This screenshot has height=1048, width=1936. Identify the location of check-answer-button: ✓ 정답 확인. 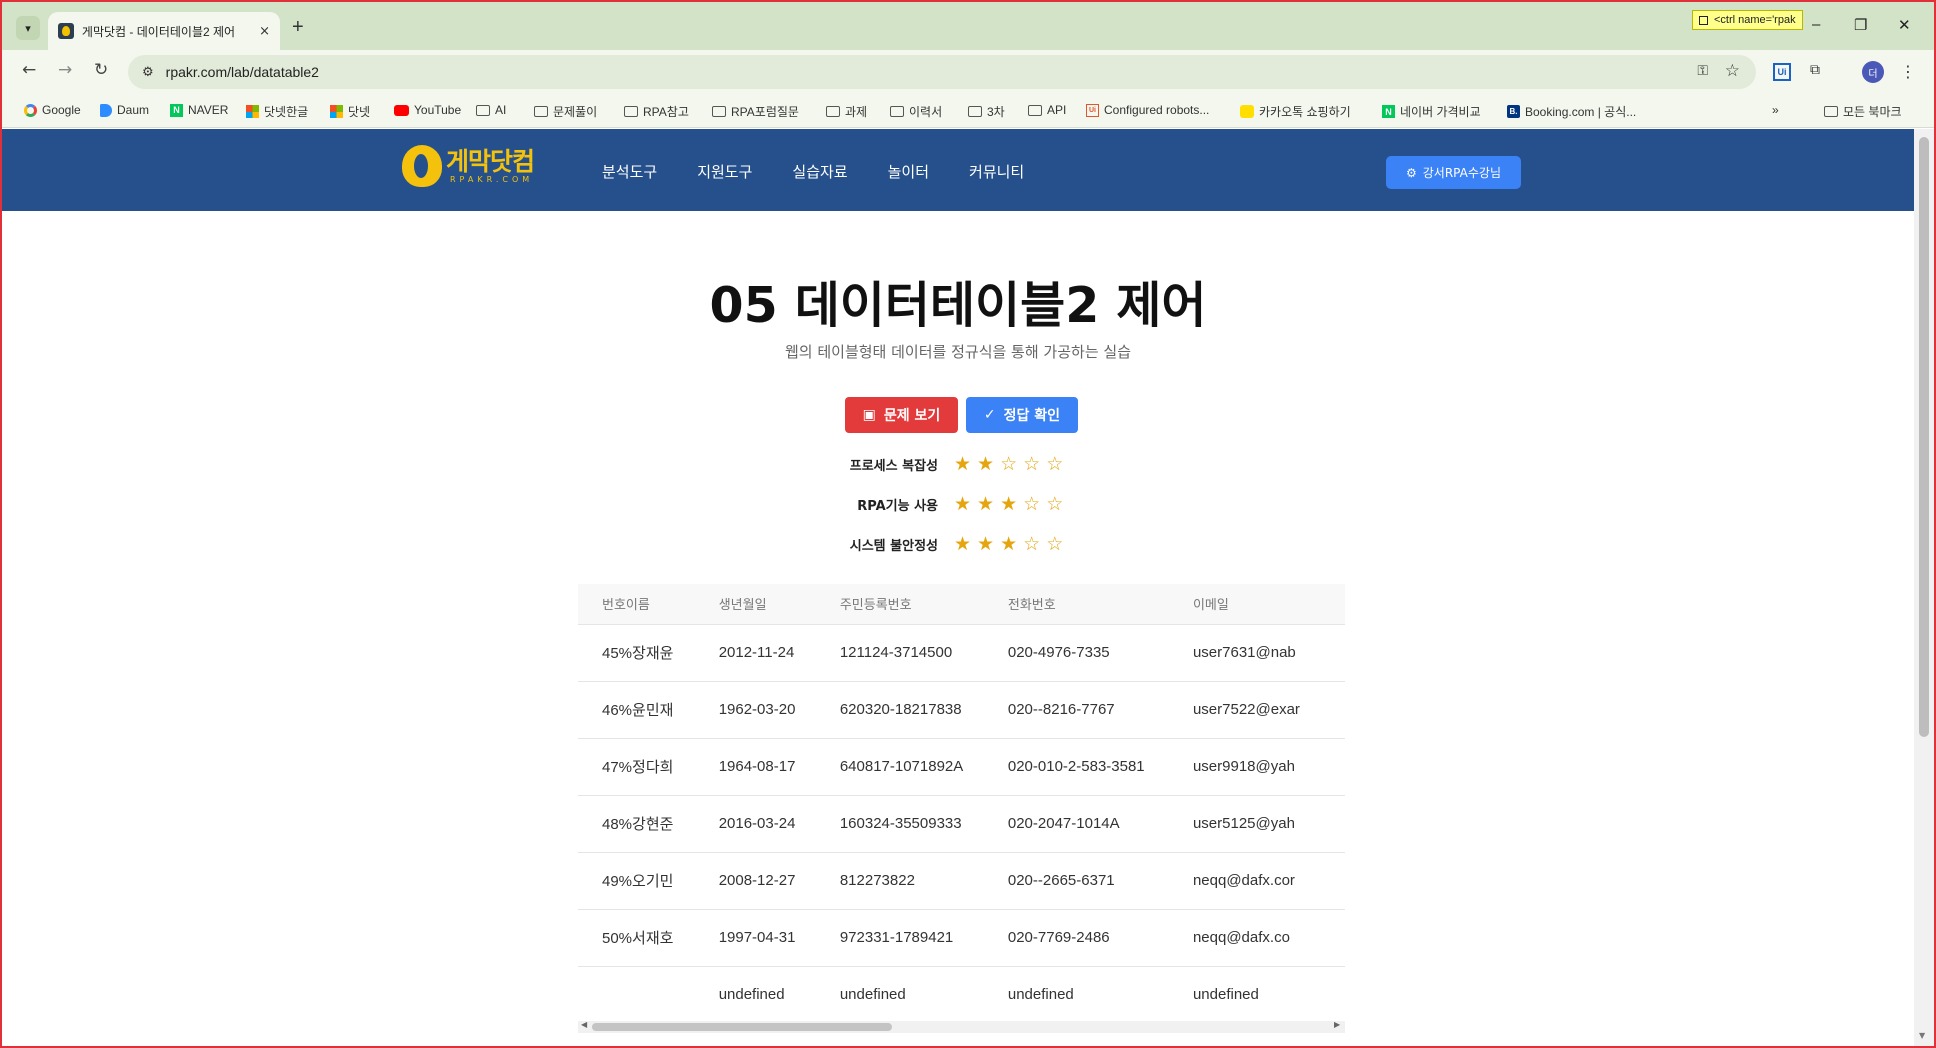
(1022, 415).